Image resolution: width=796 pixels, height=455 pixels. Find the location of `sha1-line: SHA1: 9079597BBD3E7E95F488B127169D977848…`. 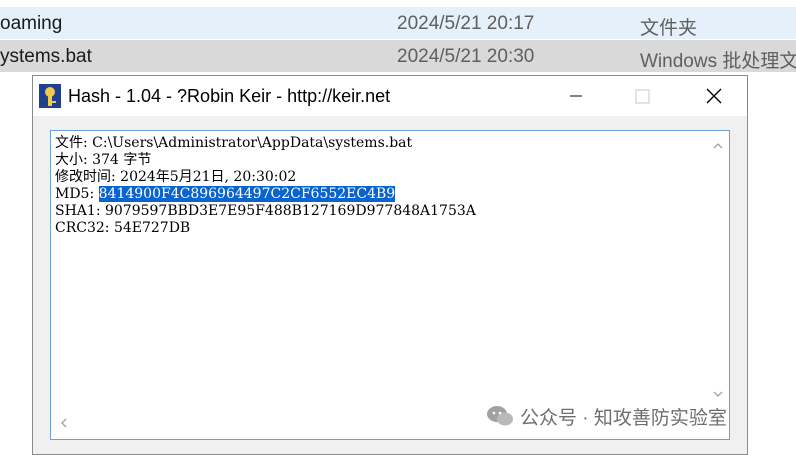

sha1-line: SHA1: 9079597BBD3E7E95F488B127169D977848… is located at coordinates (265, 211).